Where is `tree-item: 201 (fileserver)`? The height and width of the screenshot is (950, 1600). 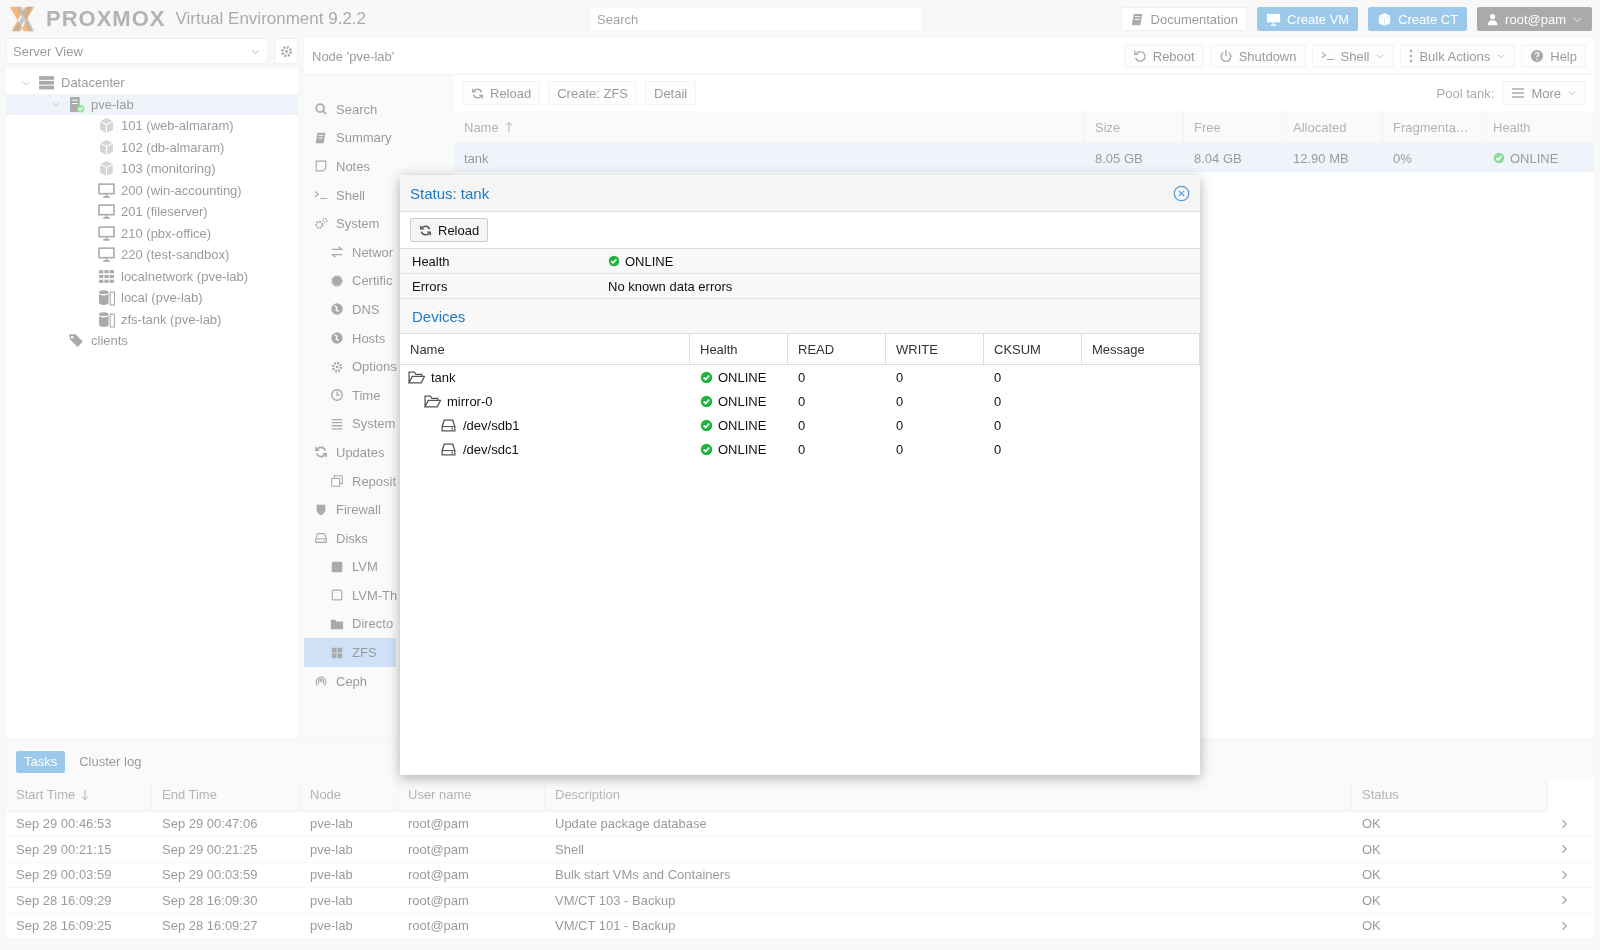 tree-item: 201 (fileserver) is located at coordinates (152, 212).